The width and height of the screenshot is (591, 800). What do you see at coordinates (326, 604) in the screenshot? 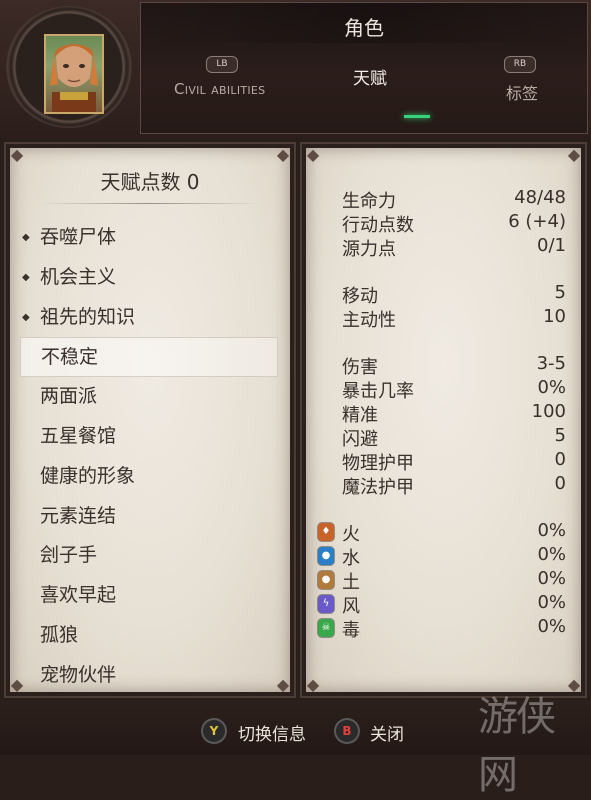
I see `air-icon: ϟ` at bounding box center [326, 604].